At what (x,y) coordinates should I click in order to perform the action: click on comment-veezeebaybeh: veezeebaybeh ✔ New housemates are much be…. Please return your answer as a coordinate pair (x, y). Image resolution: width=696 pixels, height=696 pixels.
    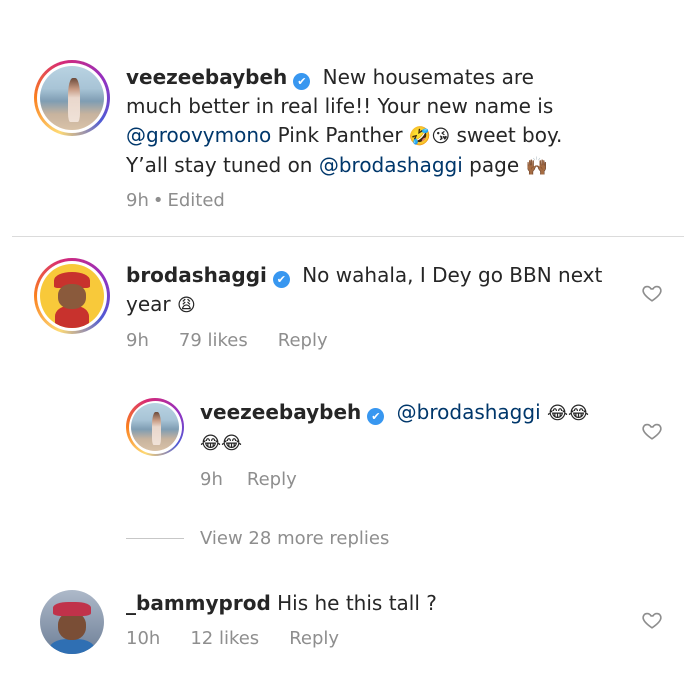
    Looking at the image, I should click on (386, 122).